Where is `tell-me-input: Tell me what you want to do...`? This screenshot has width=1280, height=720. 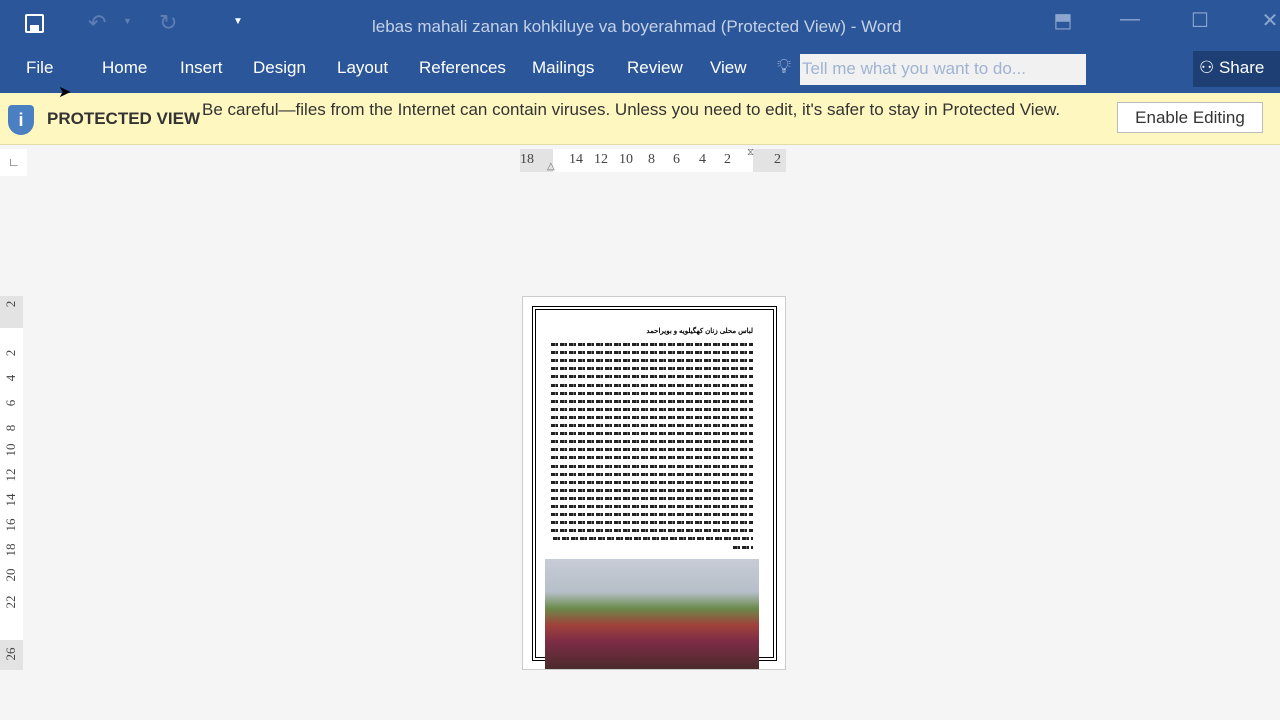
tell-me-input: Tell me what you want to do... is located at coordinates (943, 69).